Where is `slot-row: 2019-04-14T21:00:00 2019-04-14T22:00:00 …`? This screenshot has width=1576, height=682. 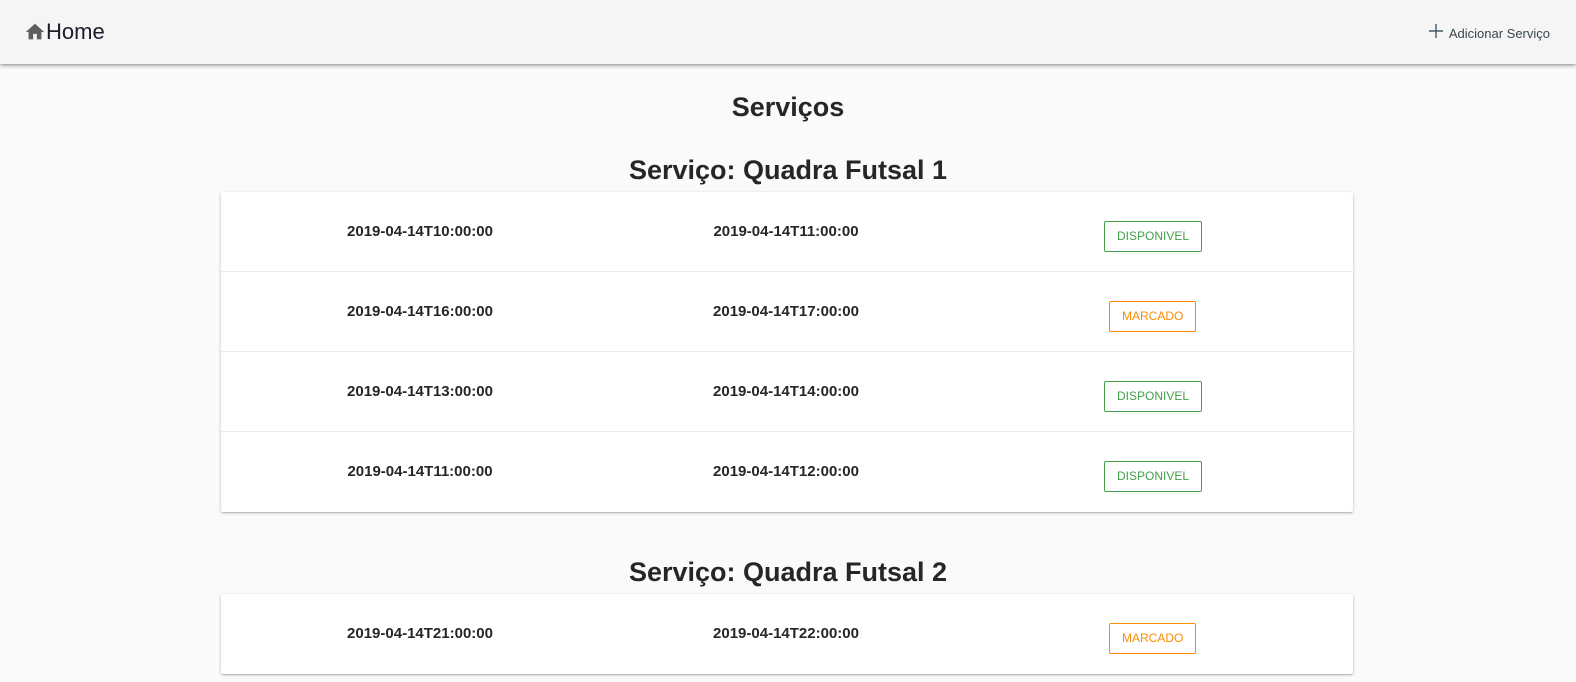
slot-row: 2019-04-14T21:00:00 2019-04-14T22:00:00 … is located at coordinates (787, 634).